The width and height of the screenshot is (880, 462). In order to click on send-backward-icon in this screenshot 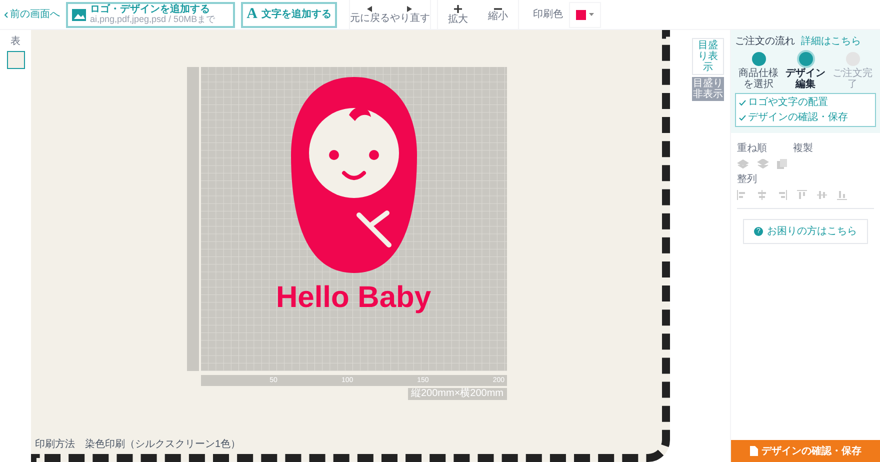, I will do `click(763, 164)`.